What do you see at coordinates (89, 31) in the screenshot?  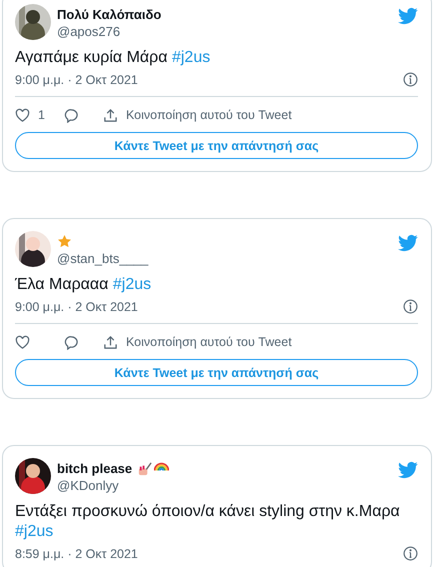 I see `user-handle: @apos276` at bounding box center [89, 31].